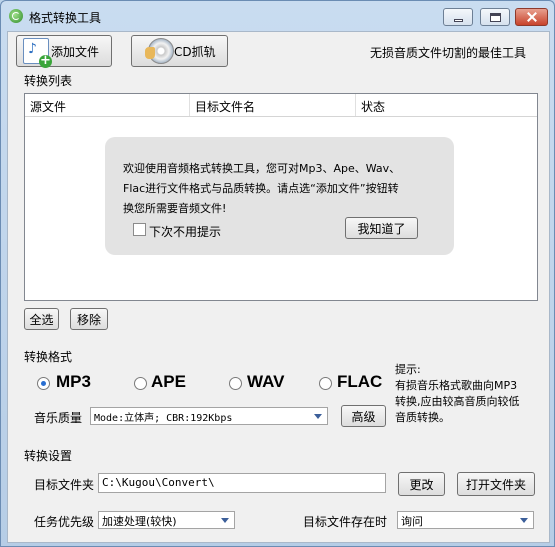  What do you see at coordinates (43, 383) in the screenshot?
I see `radio-mp3` at bounding box center [43, 383].